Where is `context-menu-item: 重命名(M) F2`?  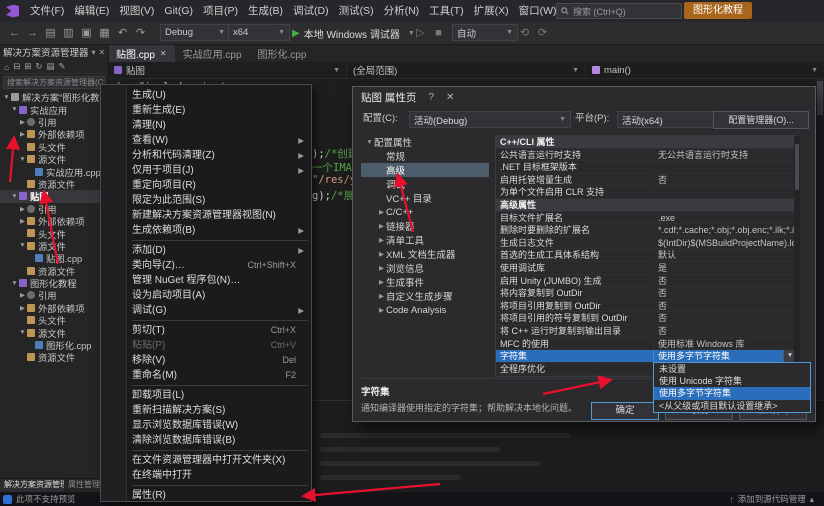
context-menu-item: 重命名(M) F2 is located at coordinates (206, 375).